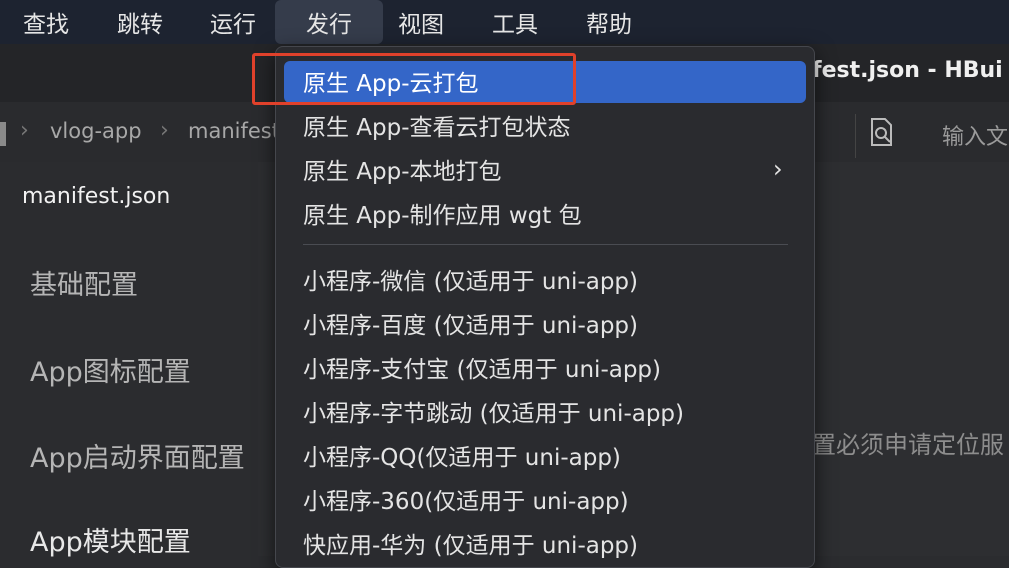  What do you see at coordinates (233, 22) in the screenshot?
I see `menu-run: 运行` at bounding box center [233, 22].